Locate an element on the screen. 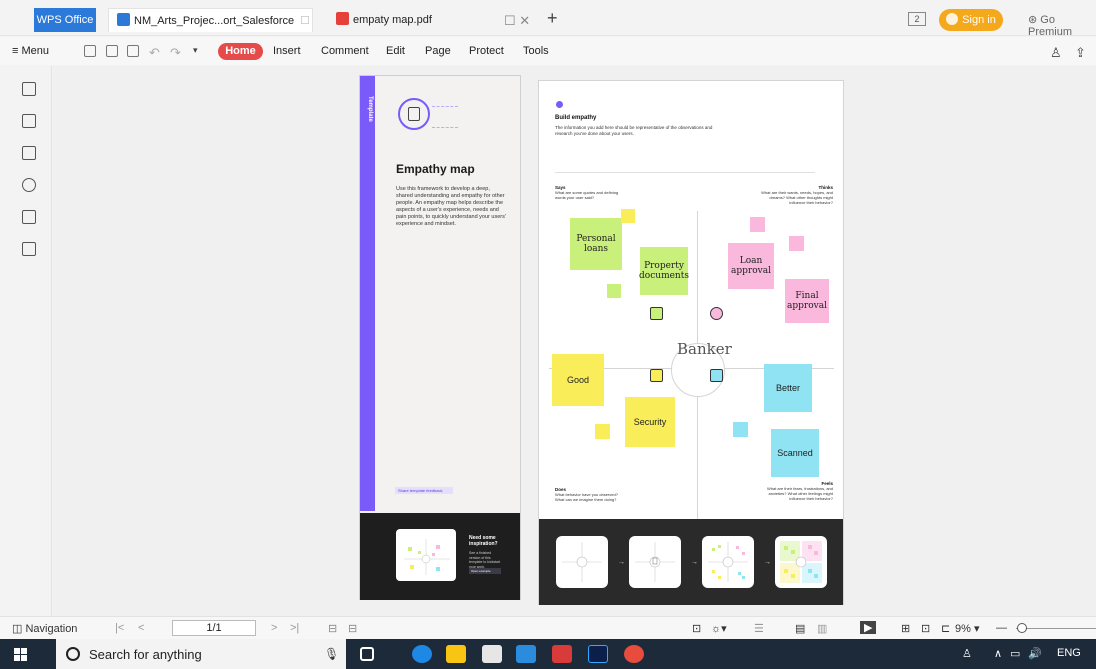 The height and width of the screenshot is (669, 1096). last-page-icon: >| is located at coordinates (294, 628).